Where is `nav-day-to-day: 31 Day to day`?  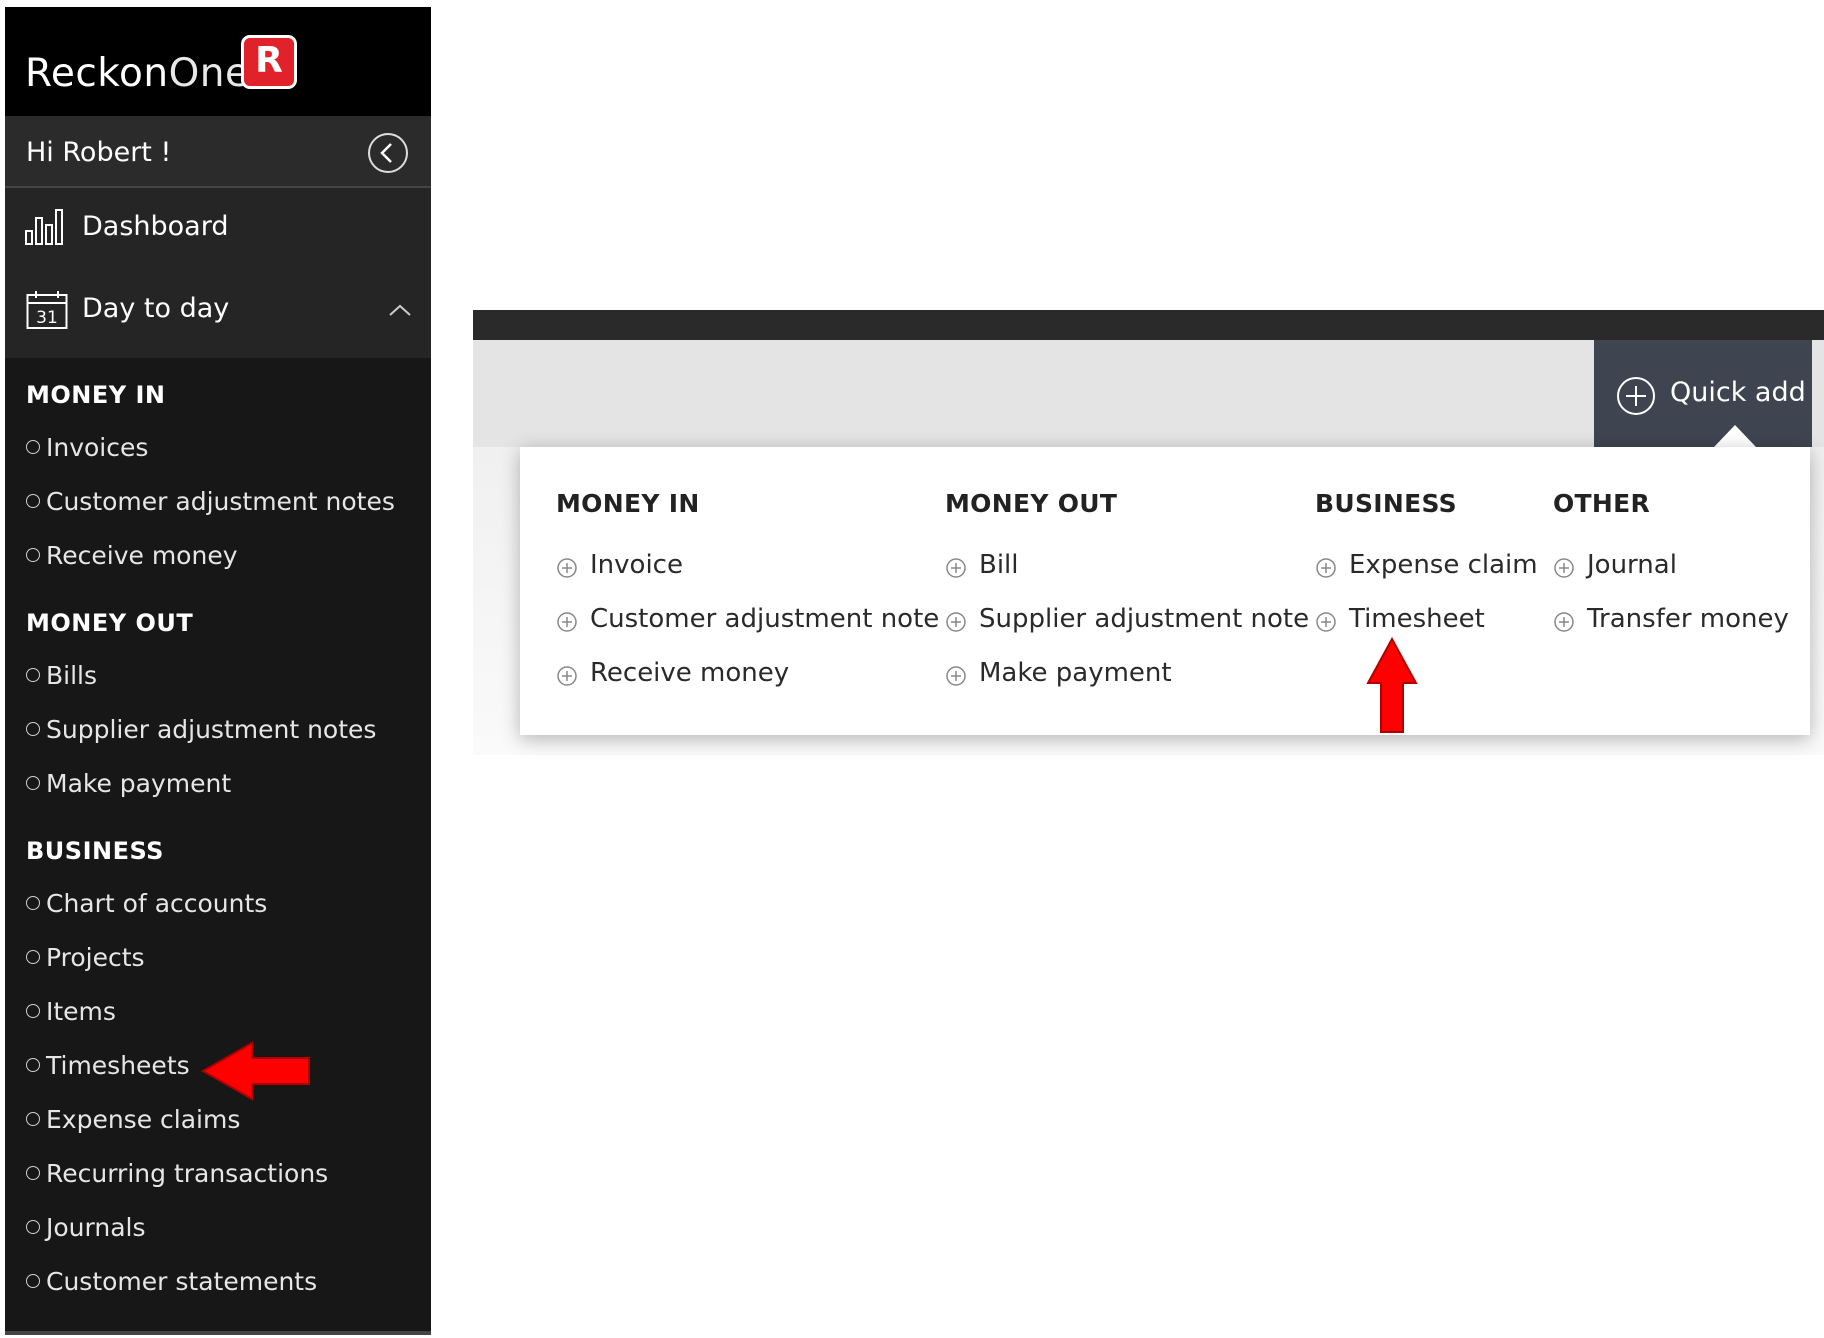
nav-day-to-day: 31 Day to day is located at coordinates (218, 310).